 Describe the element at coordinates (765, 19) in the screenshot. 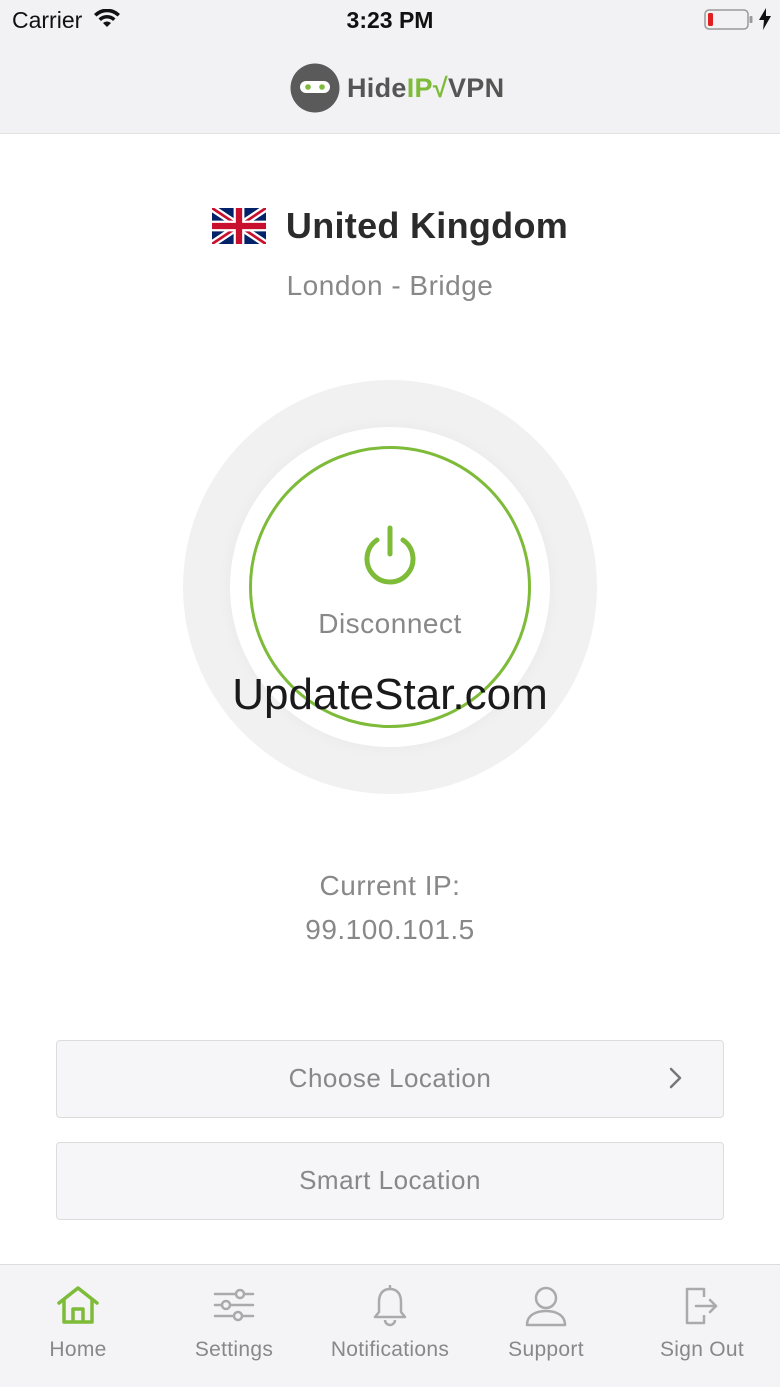

I see `charging-icon` at that location.